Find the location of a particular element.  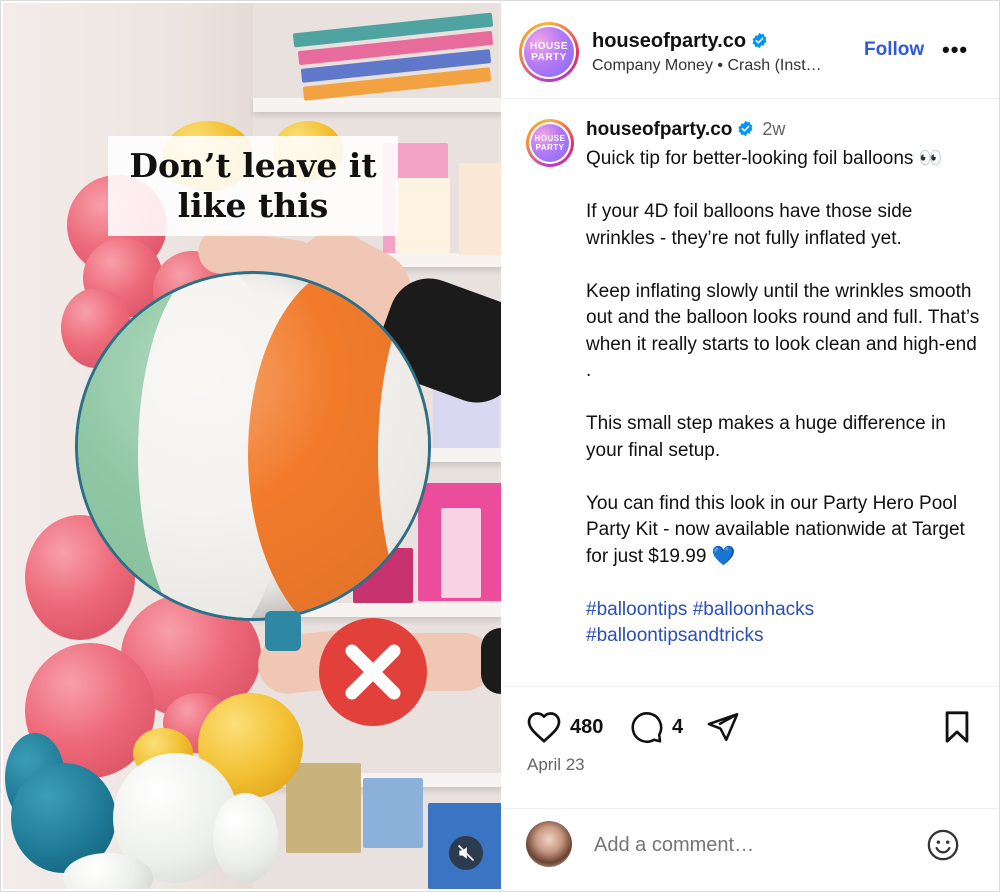

comment-composer is located at coordinates (750, 848).